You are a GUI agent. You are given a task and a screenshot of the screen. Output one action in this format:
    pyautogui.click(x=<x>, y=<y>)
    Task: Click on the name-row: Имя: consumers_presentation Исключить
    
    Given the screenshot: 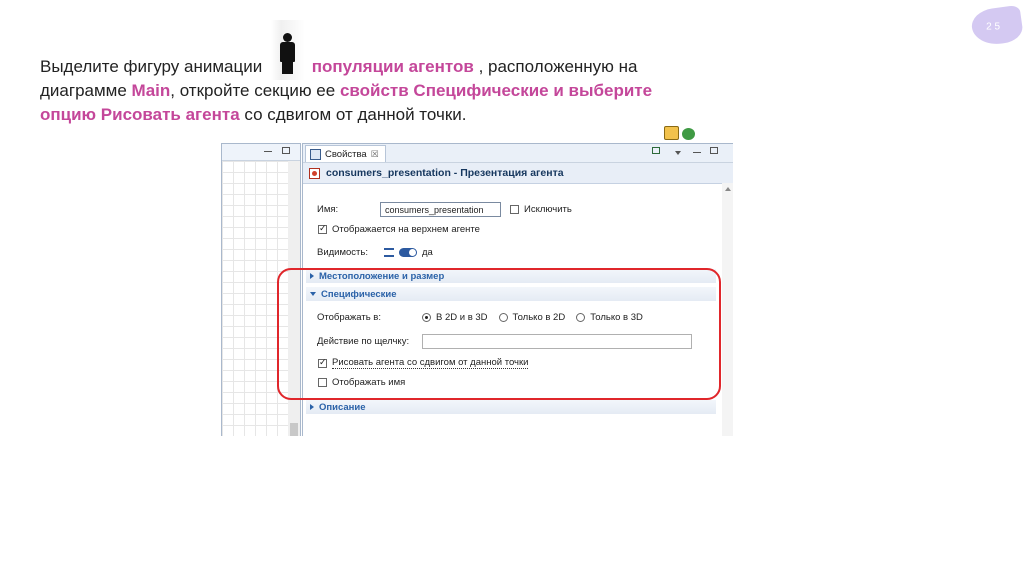 What is the action you would take?
    pyautogui.click(x=444, y=209)
    